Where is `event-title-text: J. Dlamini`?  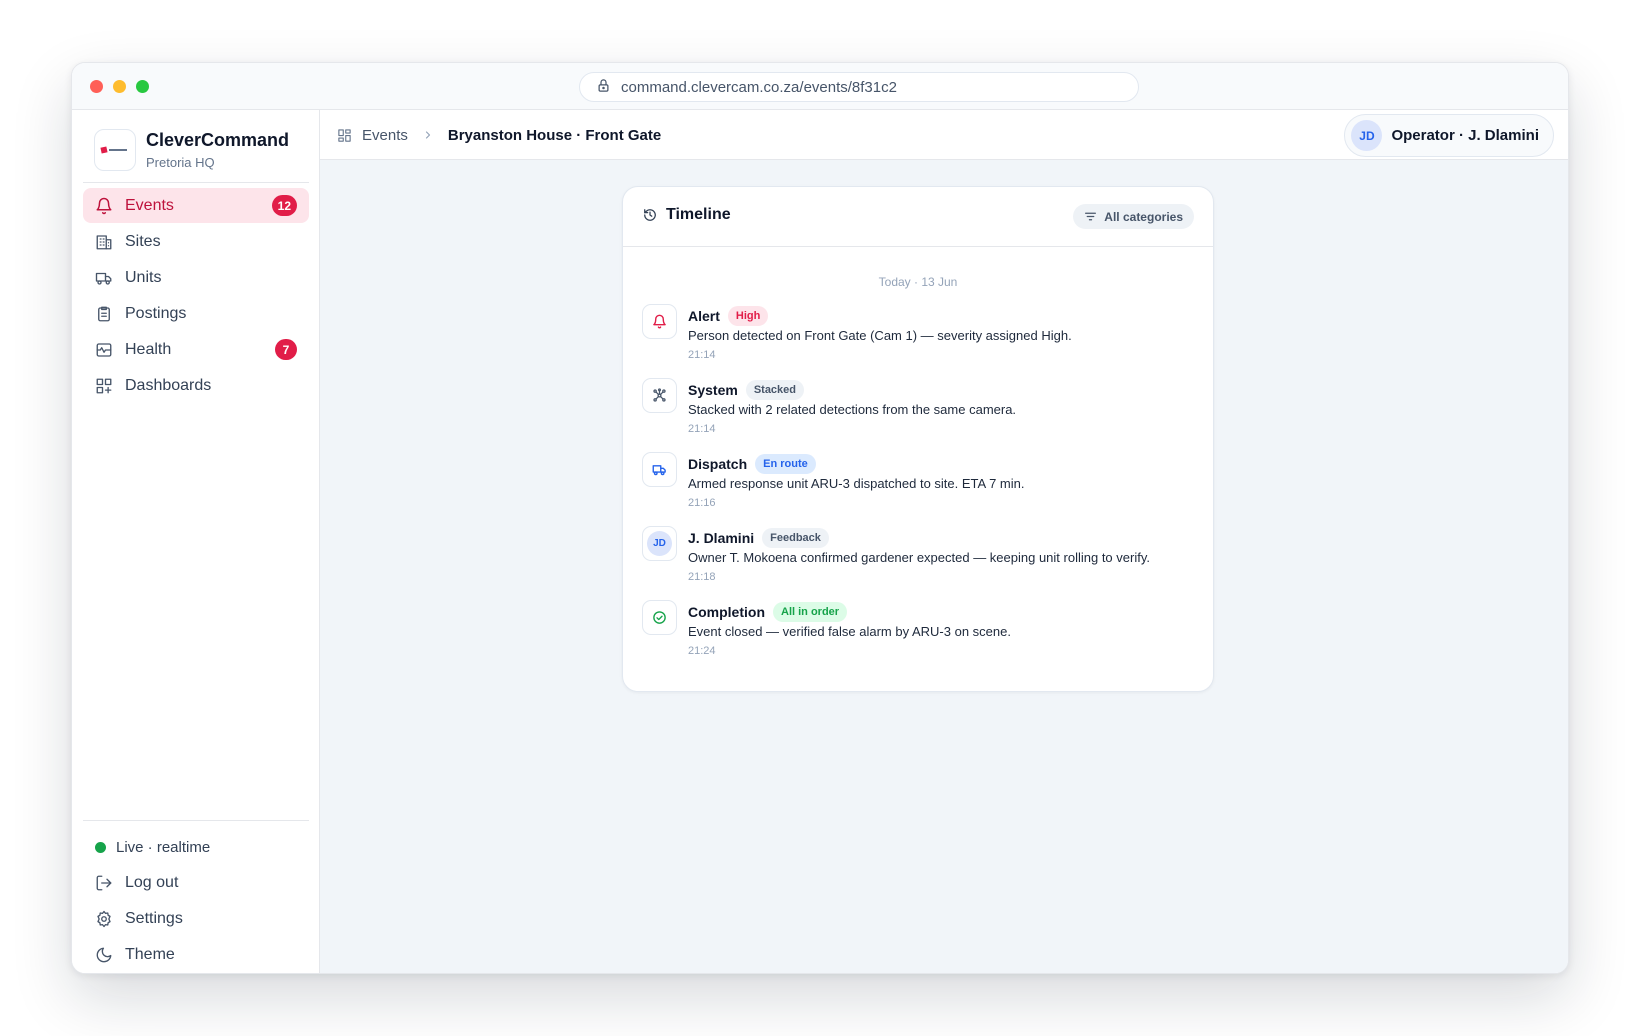
event-title-text: J. Dlamini is located at coordinates (721, 538).